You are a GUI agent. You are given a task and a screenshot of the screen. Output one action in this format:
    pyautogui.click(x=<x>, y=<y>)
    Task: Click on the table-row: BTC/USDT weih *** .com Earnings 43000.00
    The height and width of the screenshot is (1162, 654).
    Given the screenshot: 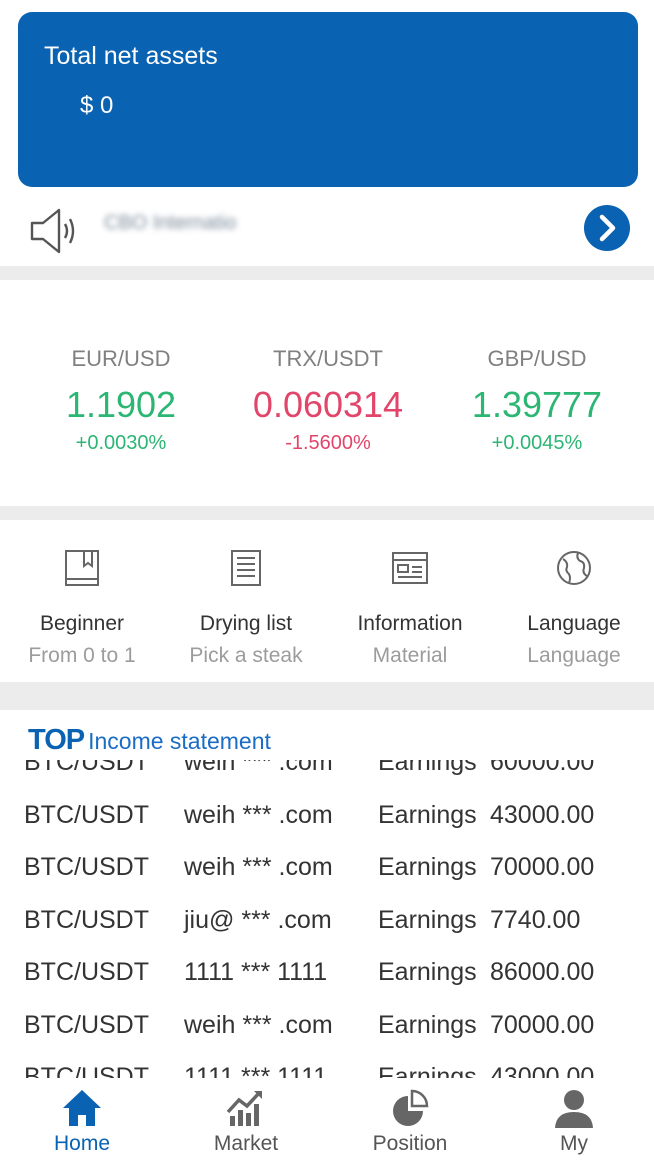 What is the action you would take?
    pyautogui.click(x=327, y=815)
    